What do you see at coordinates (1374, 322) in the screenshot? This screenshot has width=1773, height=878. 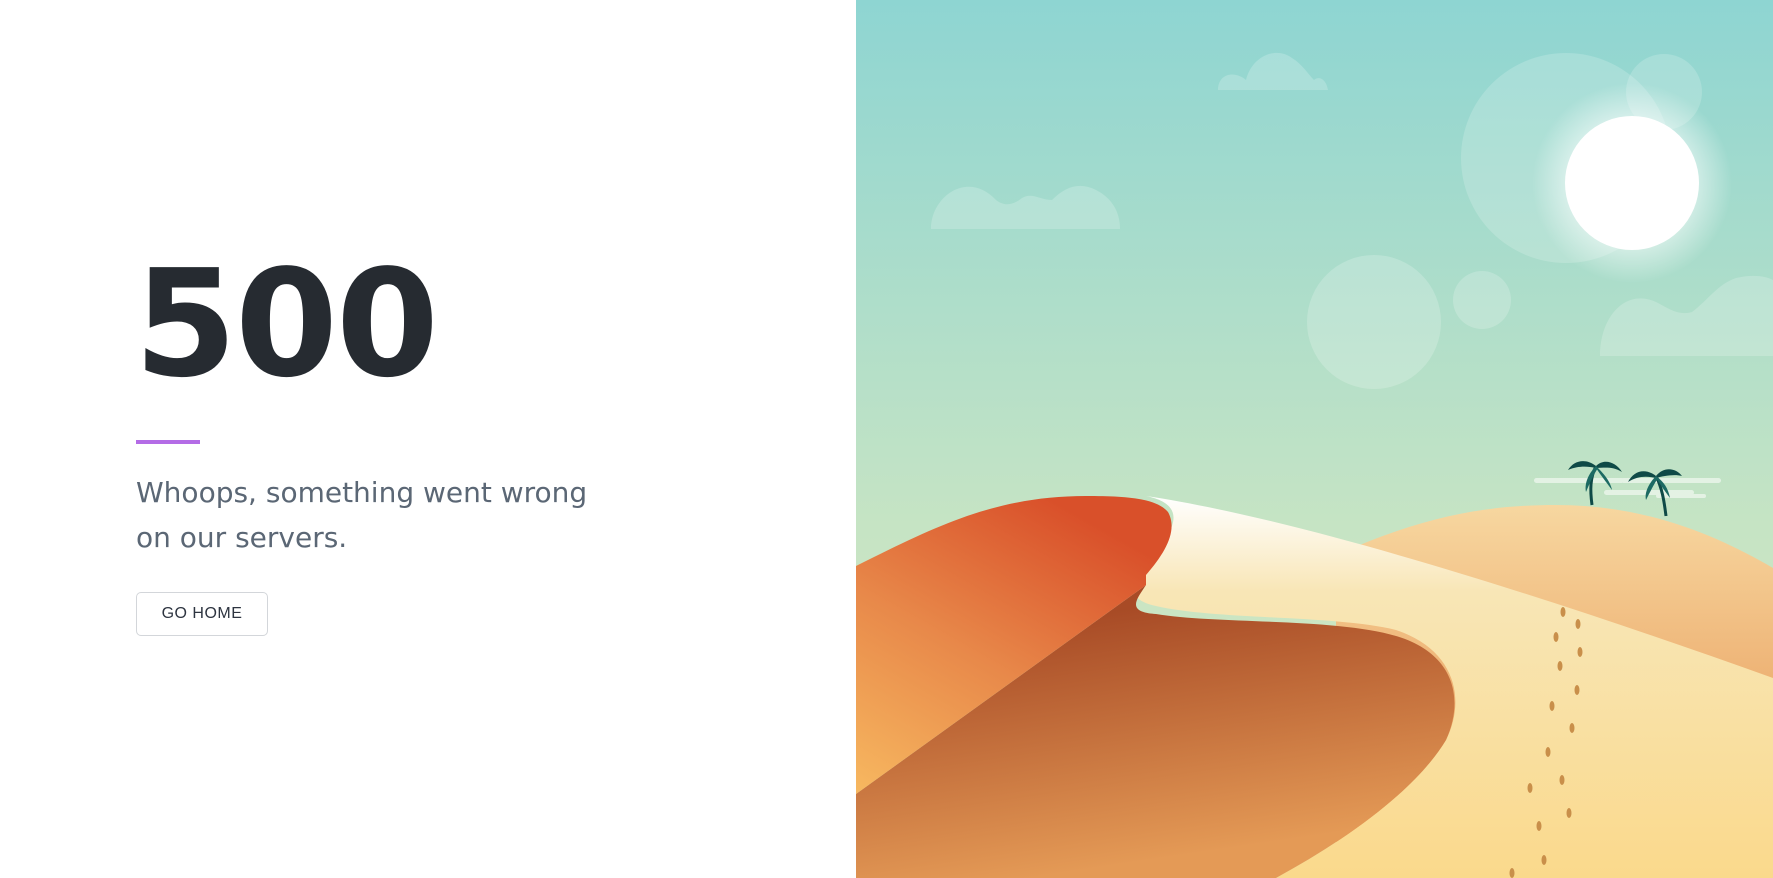 I see `decor-circle-large` at bounding box center [1374, 322].